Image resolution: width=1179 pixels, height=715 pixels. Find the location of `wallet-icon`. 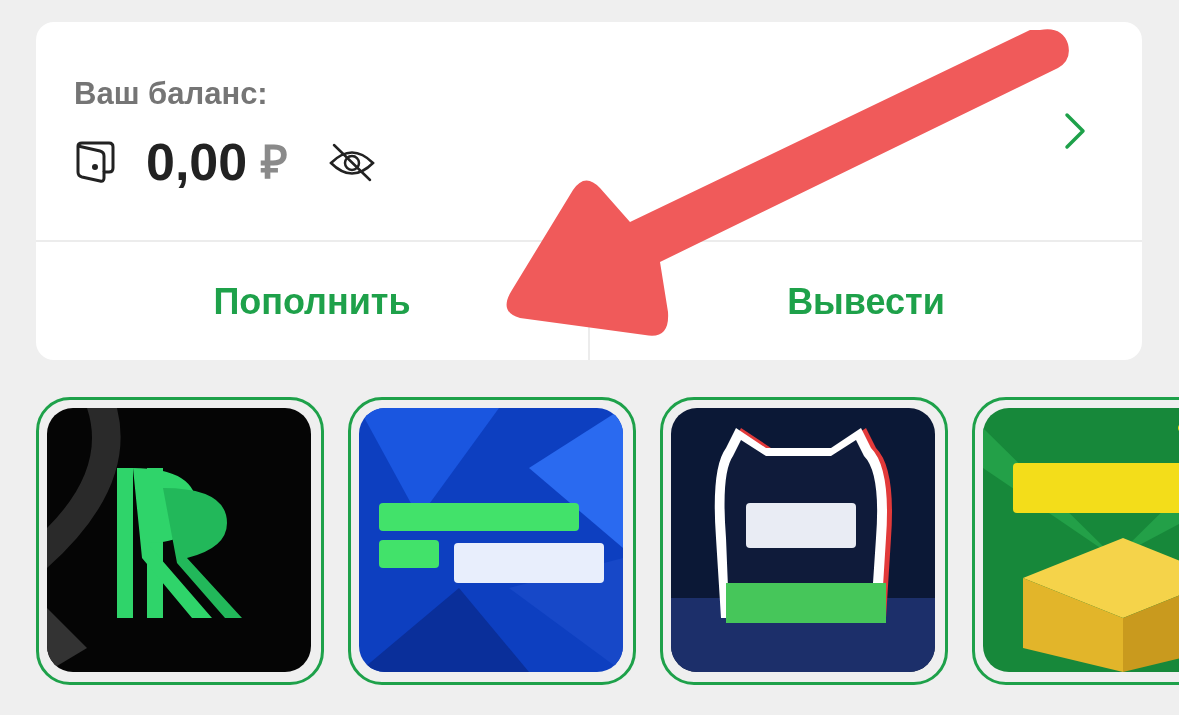

wallet-icon is located at coordinates (95, 162).